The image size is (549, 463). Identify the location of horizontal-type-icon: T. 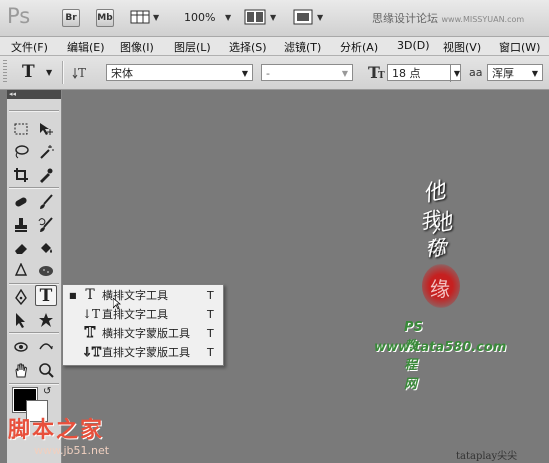
(90, 295).